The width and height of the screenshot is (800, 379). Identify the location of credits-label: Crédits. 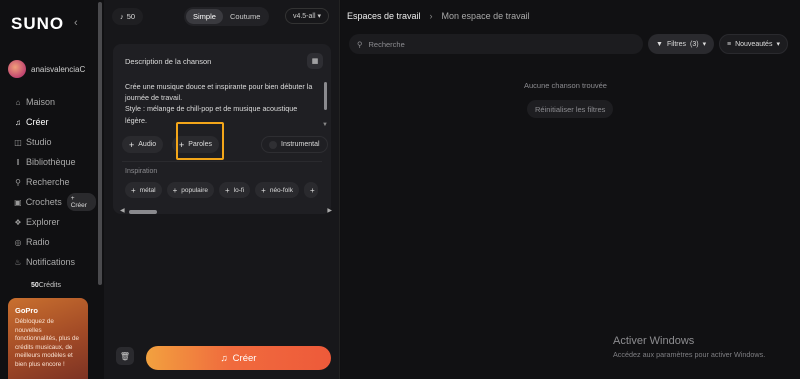
(49, 285).